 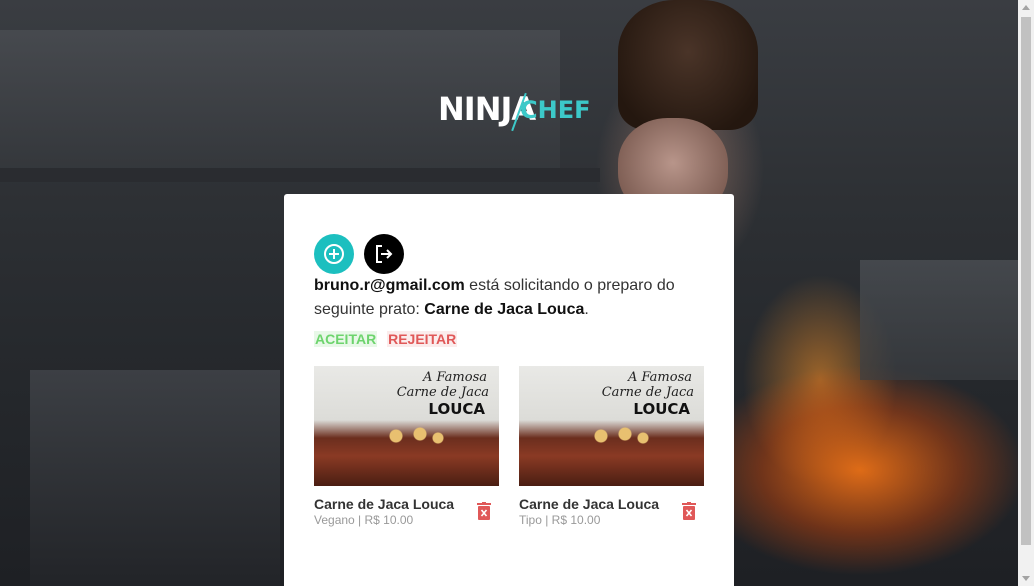 What do you see at coordinates (364, 520) in the screenshot?
I see `dish-meta: Vegano | R$ 10.00` at bounding box center [364, 520].